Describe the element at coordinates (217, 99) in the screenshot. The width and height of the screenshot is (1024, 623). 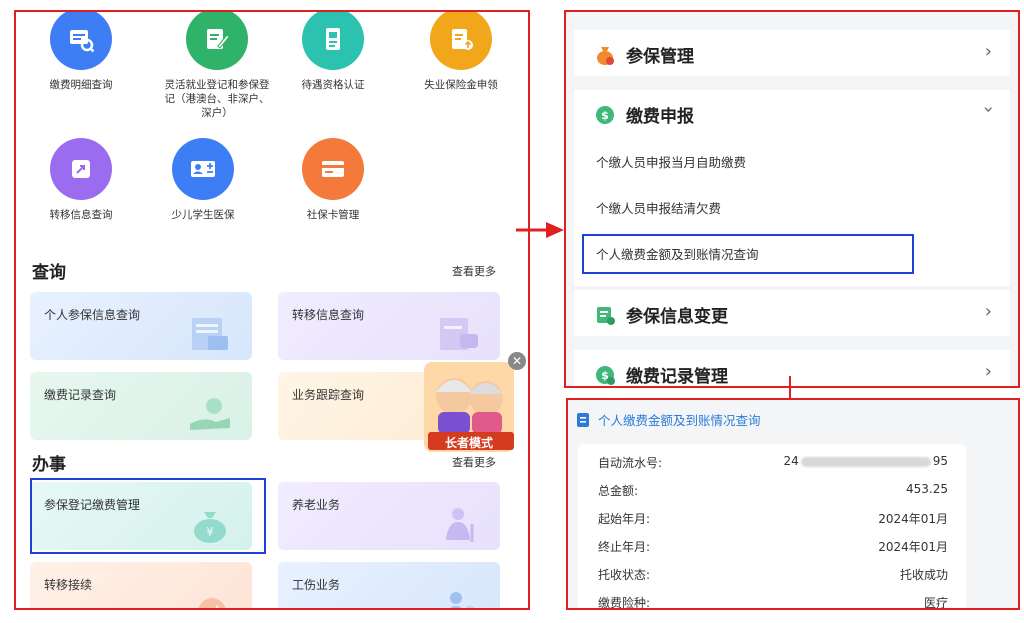
I see `service-label: 灵活就业登记和参保登记（港澳台、非深户、深户）` at that location.